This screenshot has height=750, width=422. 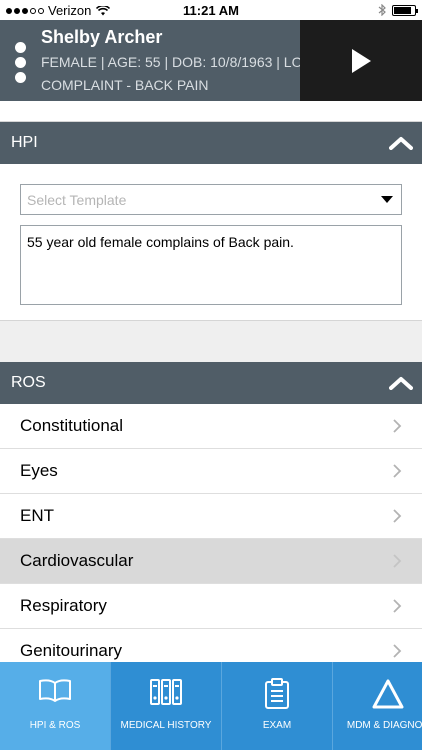 What do you see at coordinates (277, 693) in the screenshot?
I see `clipboard-icon` at bounding box center [277, 693].